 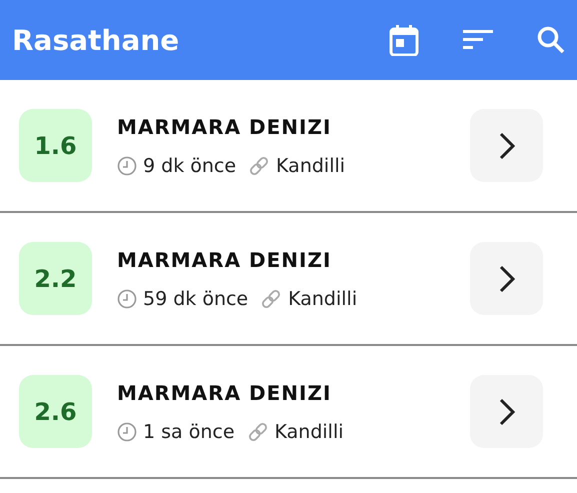 What do you see at coordinates (189, 165) in the screenshot?
I see `time-ago: 9 dk önce` at bounding box center [189, 165].